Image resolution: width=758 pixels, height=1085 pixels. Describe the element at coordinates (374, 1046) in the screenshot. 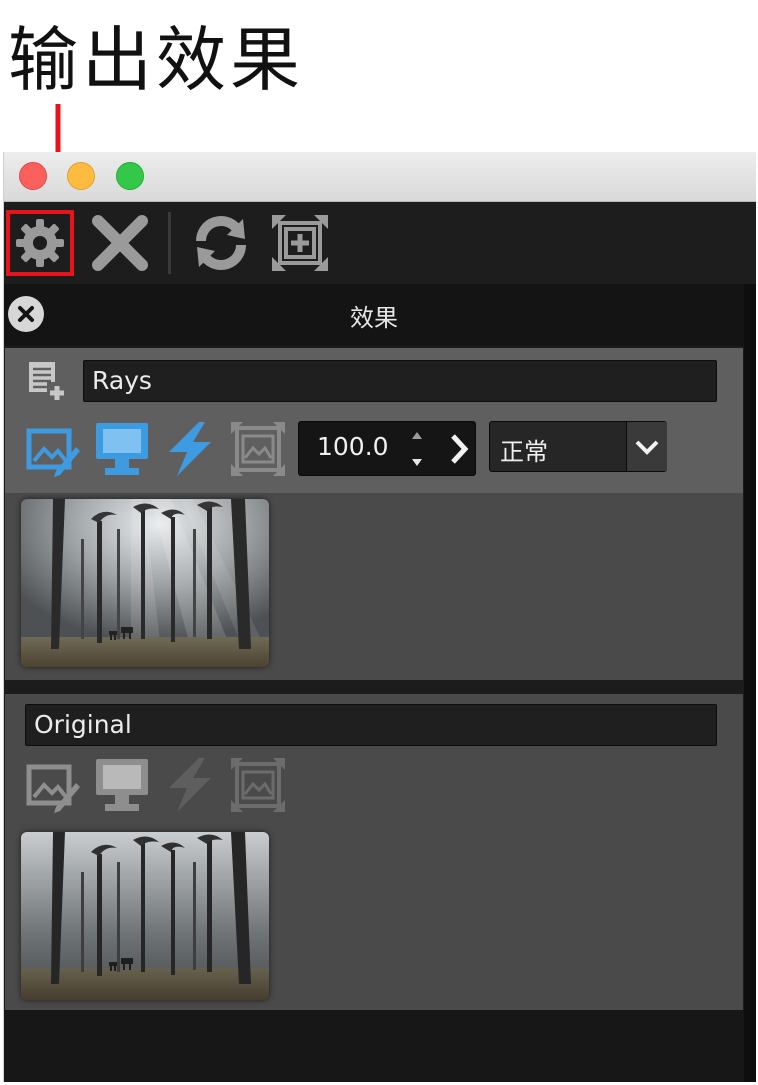

I see `panel-footer` at that location.